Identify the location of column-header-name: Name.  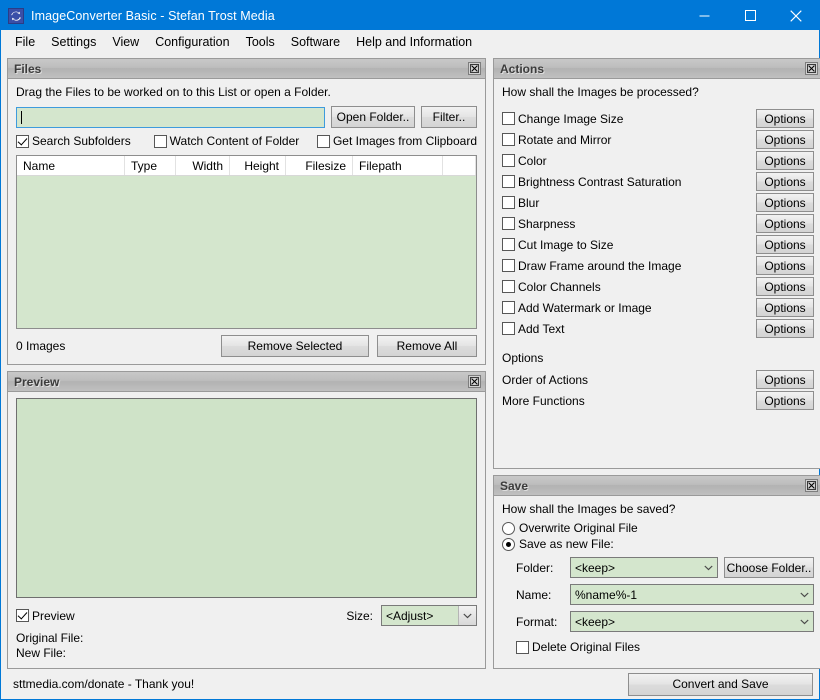
(71, 165).